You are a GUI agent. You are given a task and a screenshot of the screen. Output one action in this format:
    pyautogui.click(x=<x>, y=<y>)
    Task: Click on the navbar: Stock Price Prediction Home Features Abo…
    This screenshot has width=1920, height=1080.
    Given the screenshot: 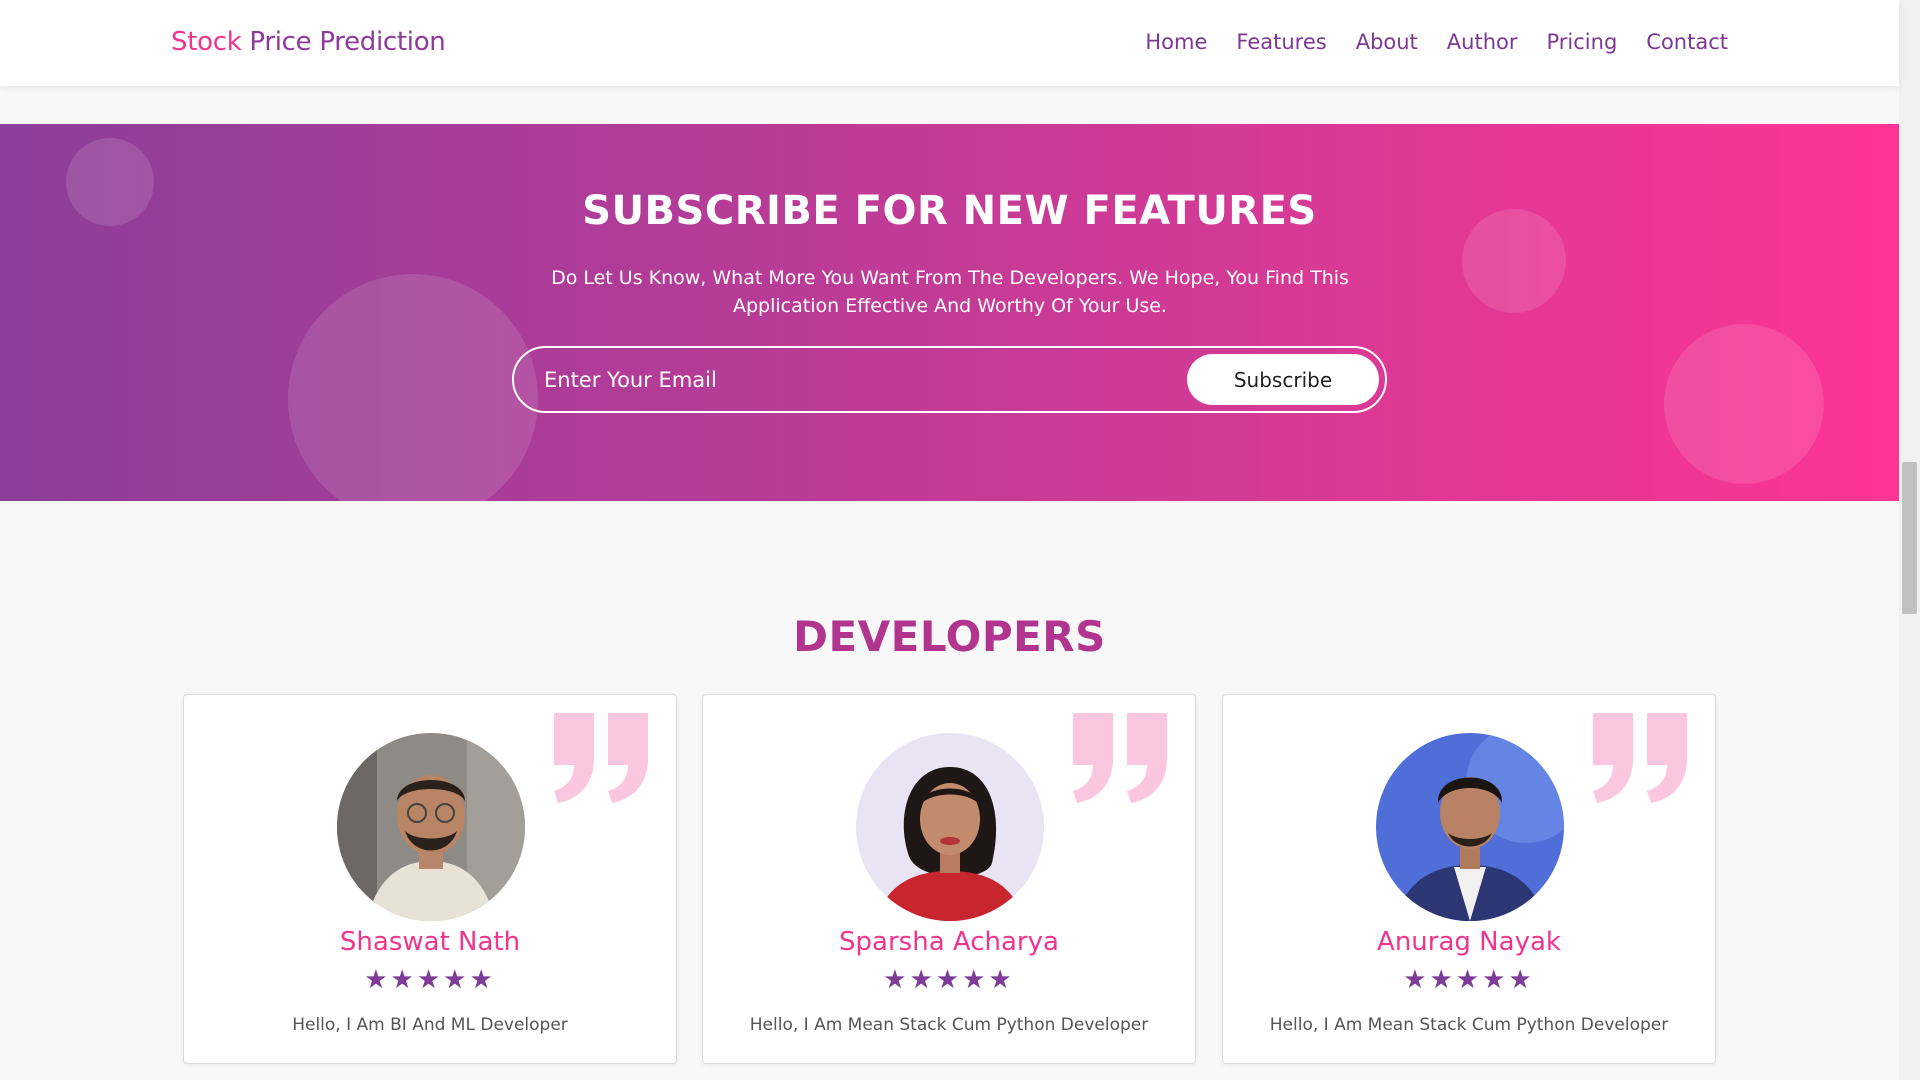 What is the action you would take?
    pyautogui.click(x=949, y=43)
    